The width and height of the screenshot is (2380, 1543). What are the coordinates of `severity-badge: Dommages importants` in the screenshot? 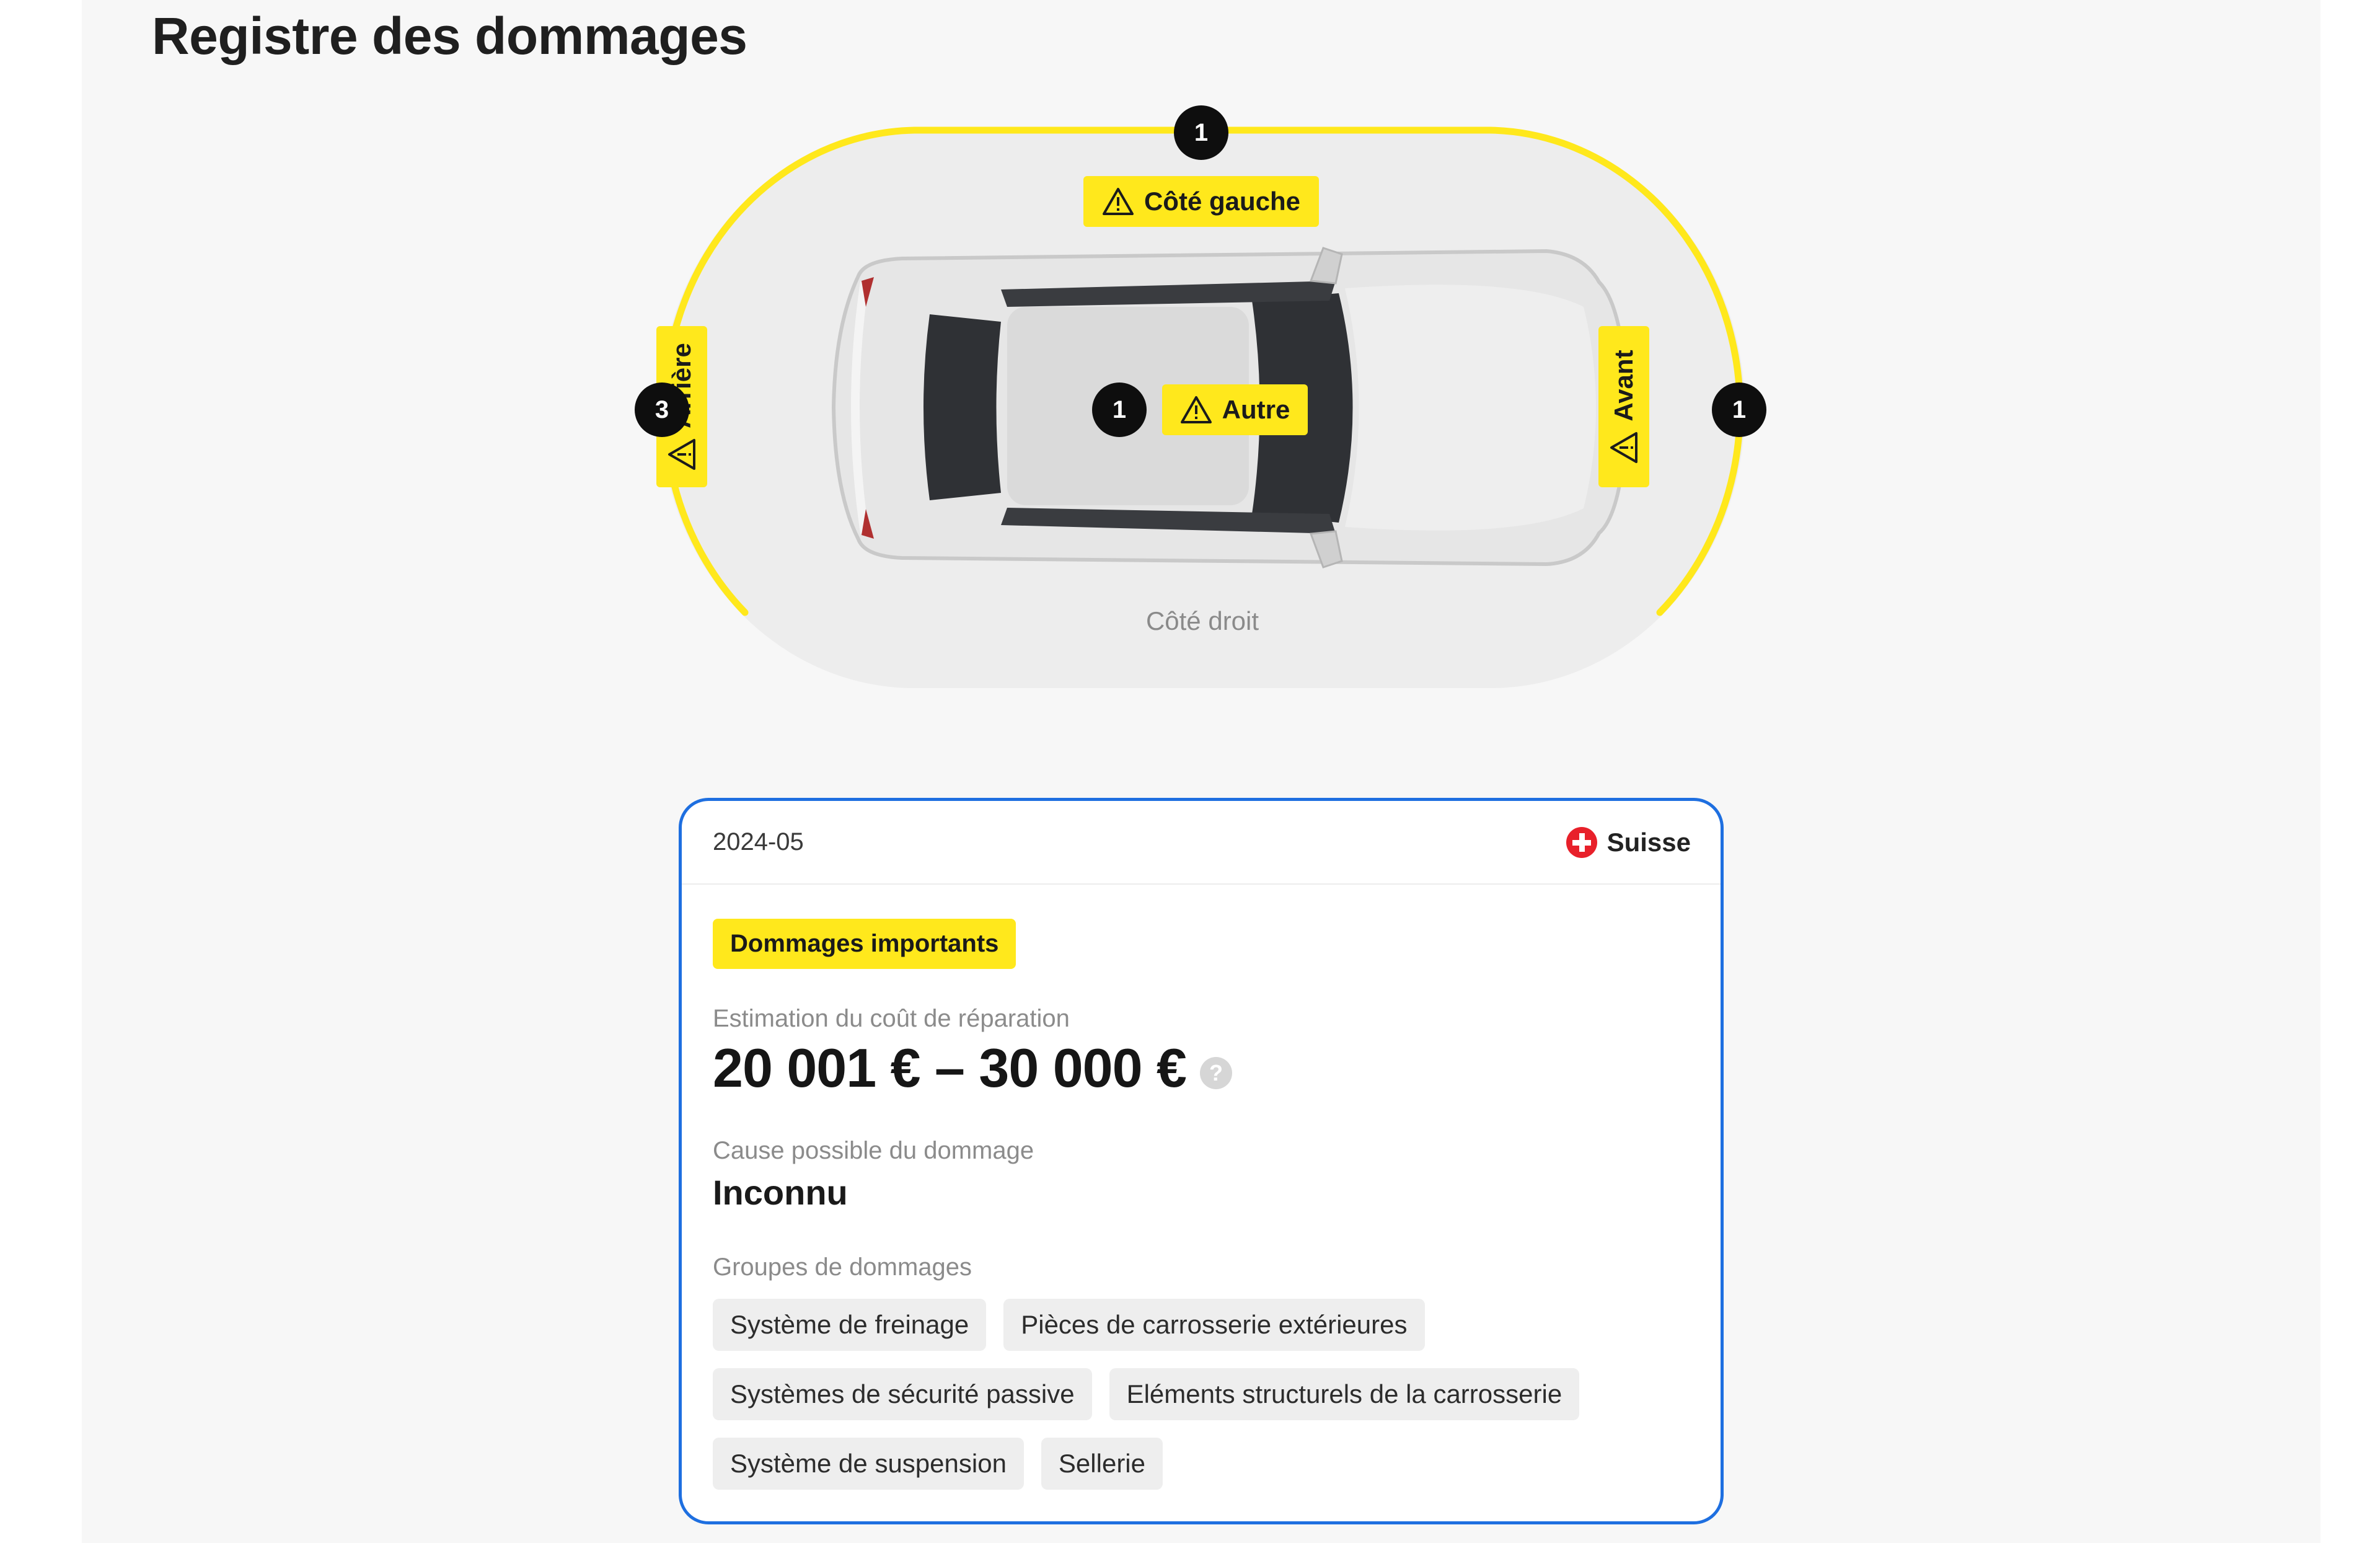 It's located at (864, 944).